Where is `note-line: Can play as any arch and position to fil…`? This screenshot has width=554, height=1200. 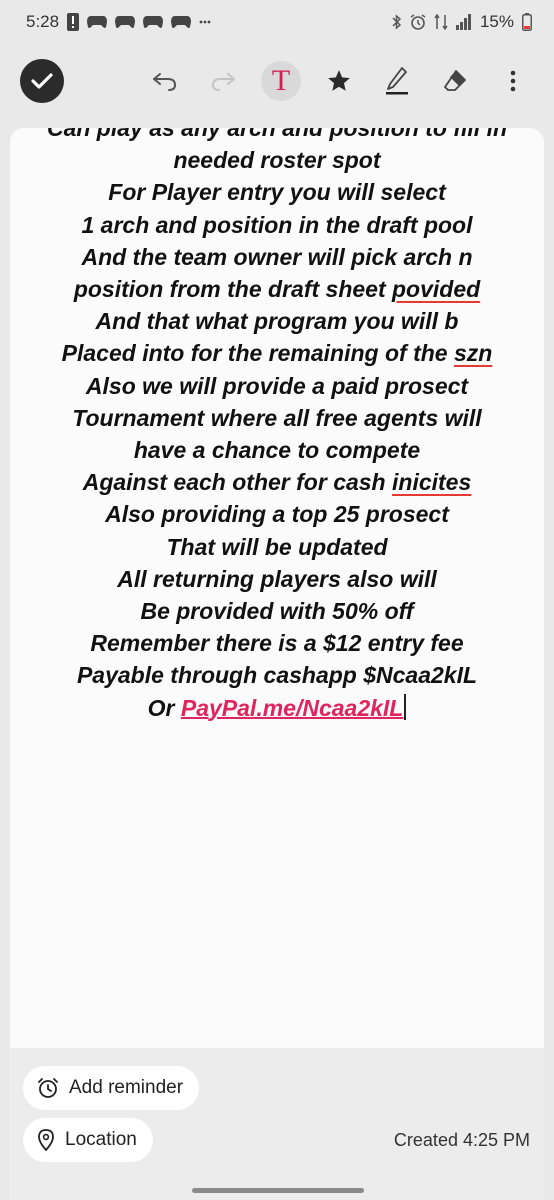 note-line: Can play as any arch and position to fil… is located at coordinates (277, 136).